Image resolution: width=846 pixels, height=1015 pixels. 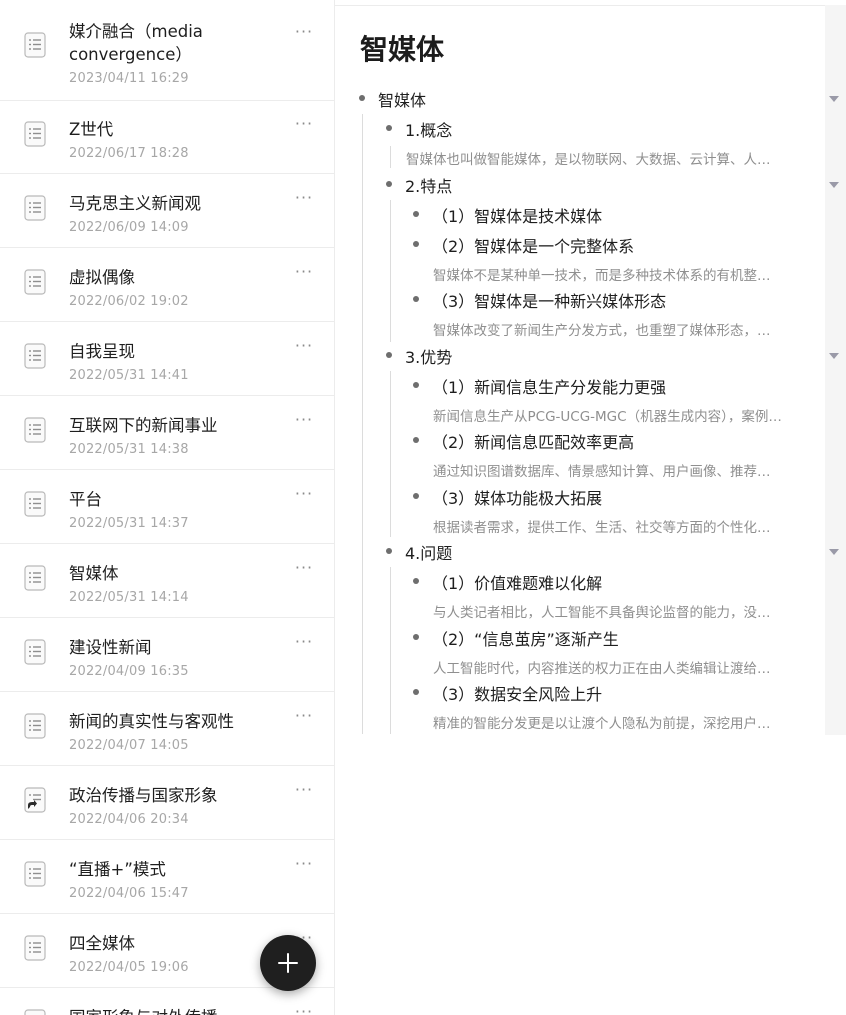 What do you see at coordinates (102, 943) in the screenshot?
I see `document-title: 四全媒体` at bounding box center [102, 943].